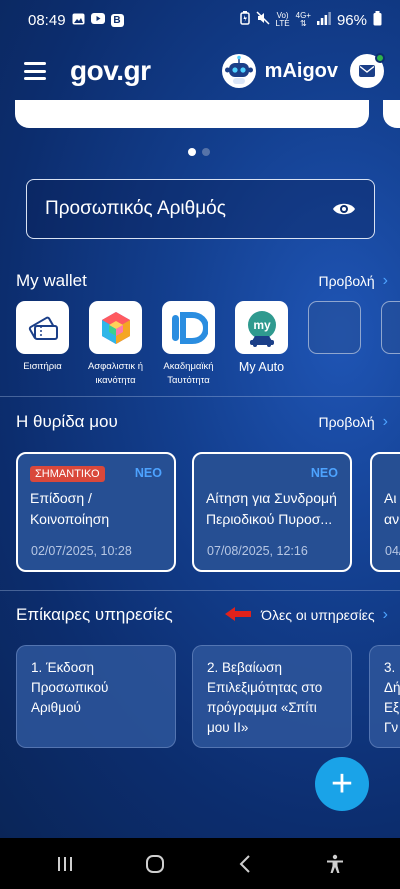 This screenshot has width=400, height=889. What do you see at coordinates (263, 20) in the screenshot?
I see `mute-icon` at bounding box center [263, 20].